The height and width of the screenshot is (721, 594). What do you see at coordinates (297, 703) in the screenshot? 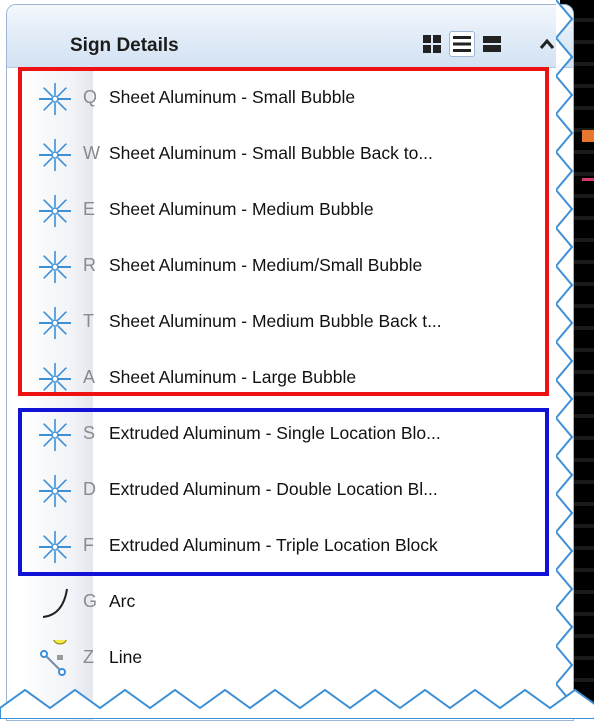
I see `torn-edge-bottom` at bounding box center [297, 703].